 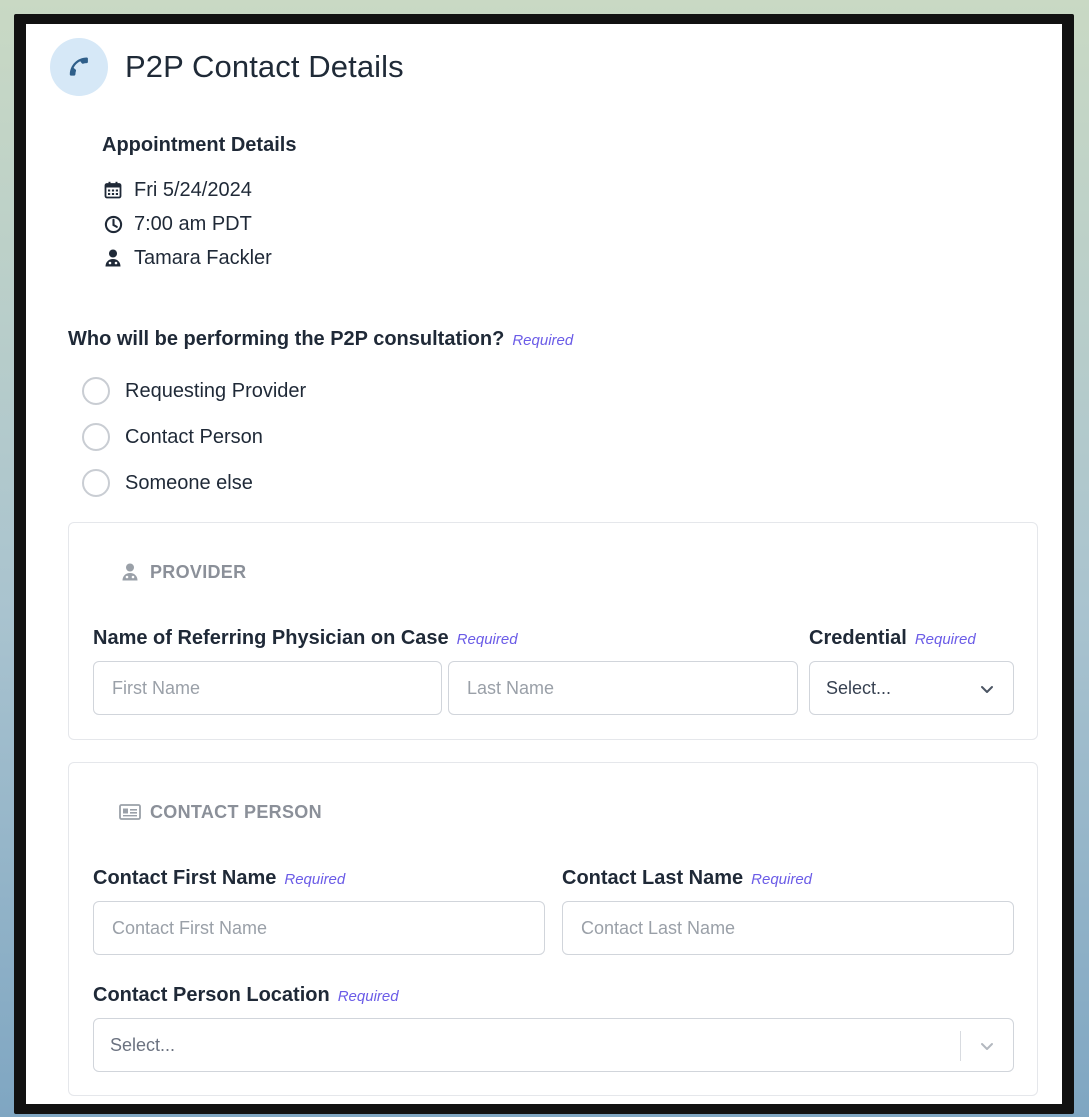 I want to click on provider-section-header: PROVIDER, so click(x=182, y=572).